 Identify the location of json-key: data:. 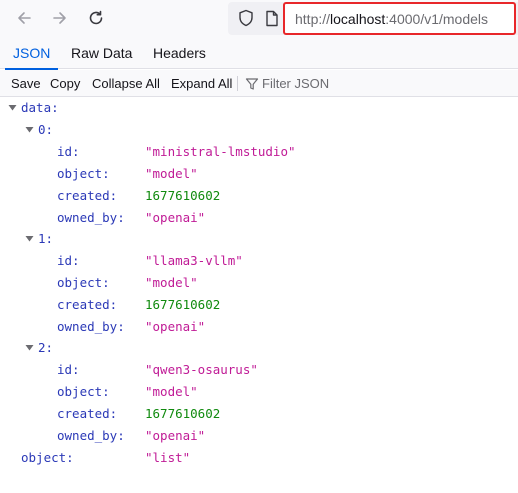
(40, 107).